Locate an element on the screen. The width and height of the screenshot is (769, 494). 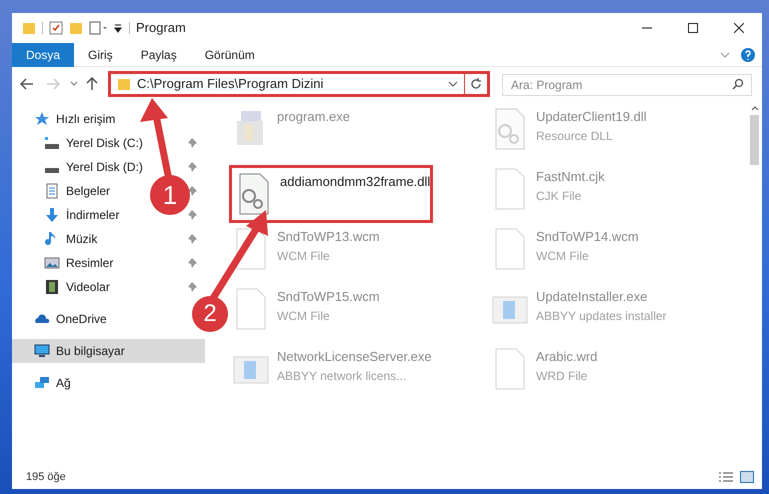
ribbon-tab: Görünüm is located at coordinates (229, 54).